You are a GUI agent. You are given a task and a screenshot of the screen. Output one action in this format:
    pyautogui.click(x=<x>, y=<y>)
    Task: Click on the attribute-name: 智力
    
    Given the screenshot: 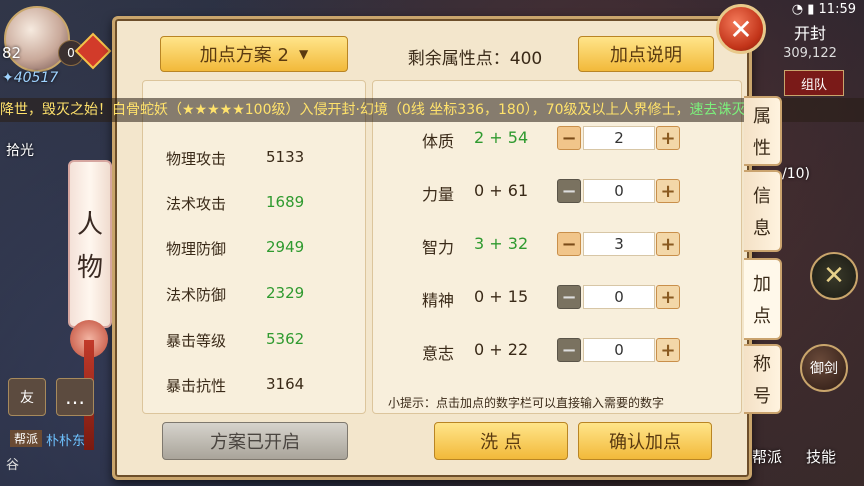 What is the action you would take?
    pyautogui.click(x=438, y=247)
    